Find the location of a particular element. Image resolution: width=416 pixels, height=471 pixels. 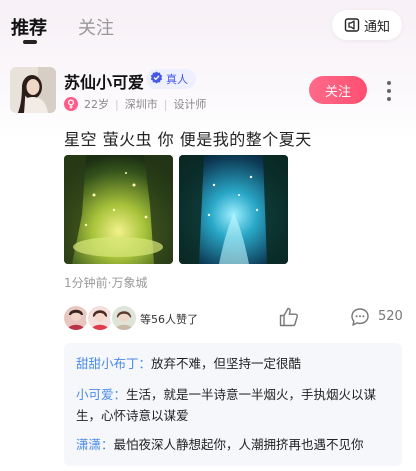

likes-count-text: 等56人赞了 is located at coordinates (169, 319).